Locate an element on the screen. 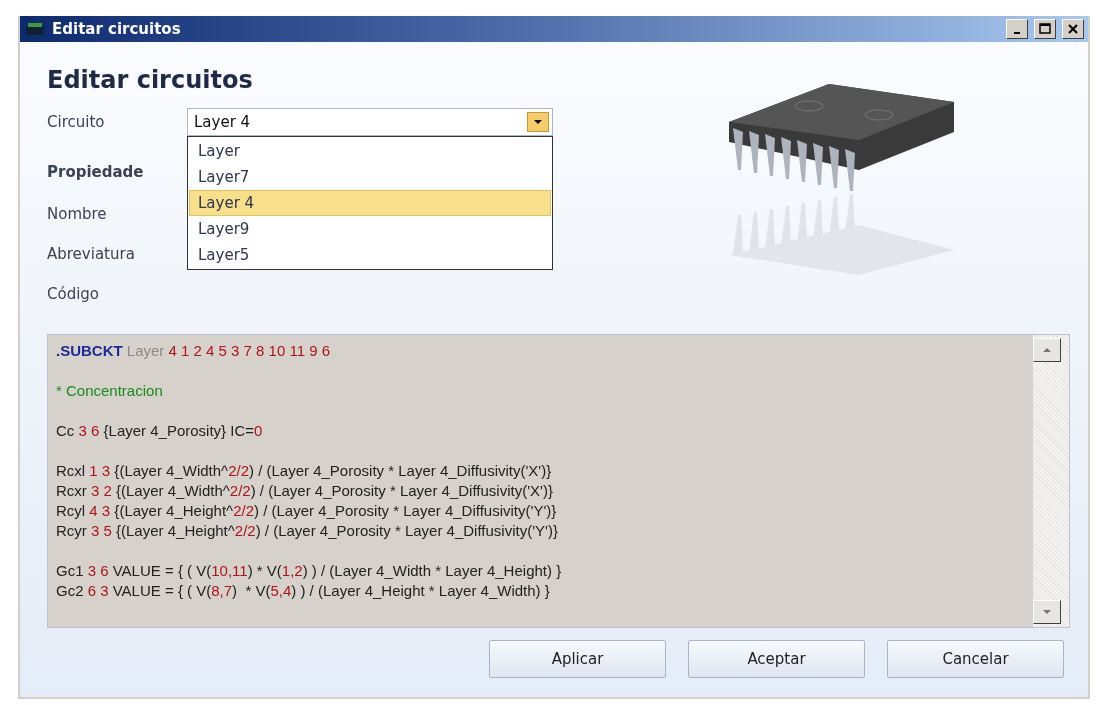  field-label: Nombre is located at coordinates (77, 214).